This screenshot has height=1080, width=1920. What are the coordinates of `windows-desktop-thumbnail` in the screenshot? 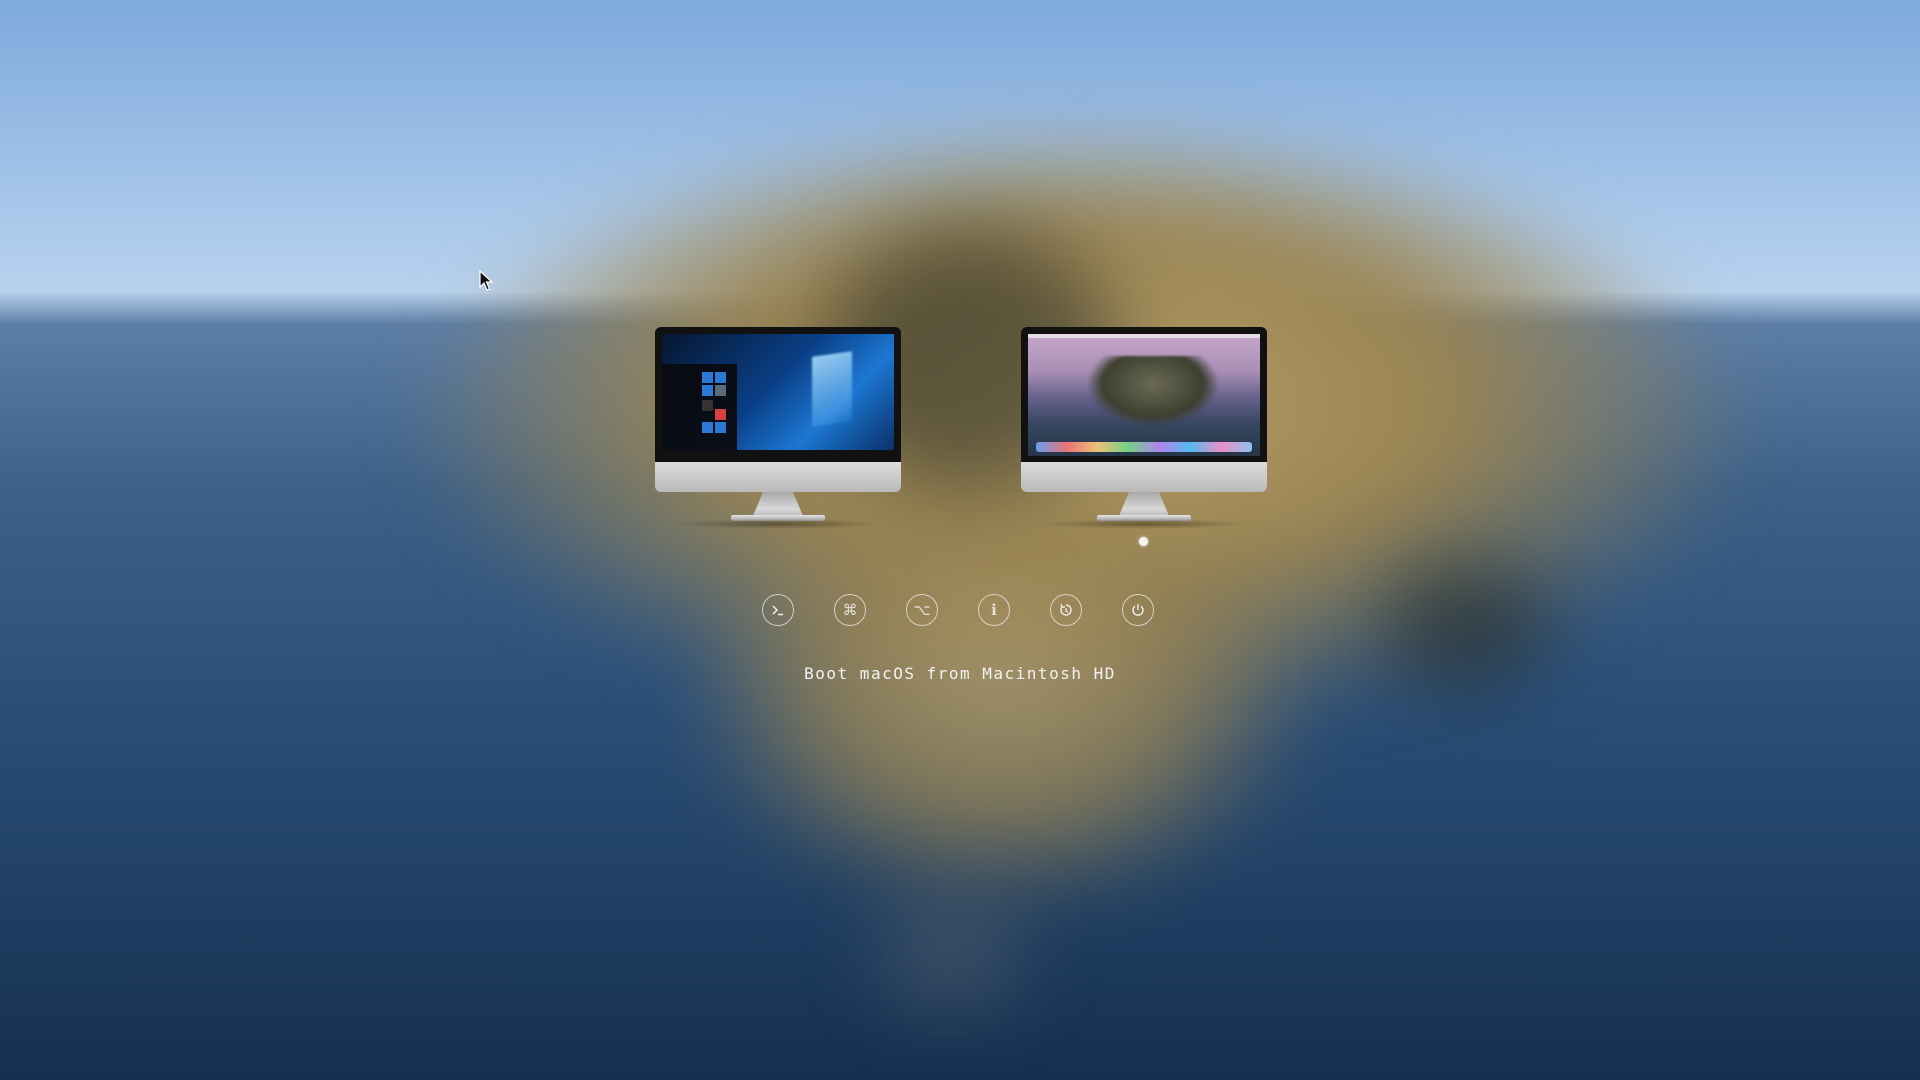 It's located at (778, 395).